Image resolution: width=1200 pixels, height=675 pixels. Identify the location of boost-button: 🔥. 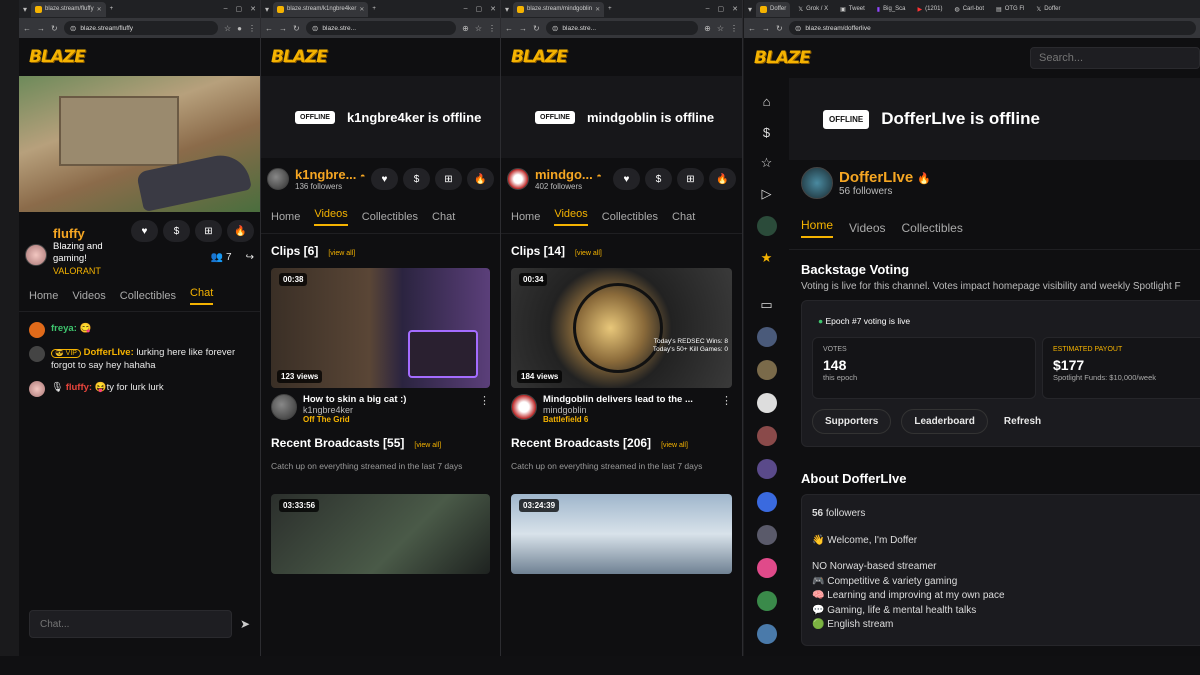
(722, 179).